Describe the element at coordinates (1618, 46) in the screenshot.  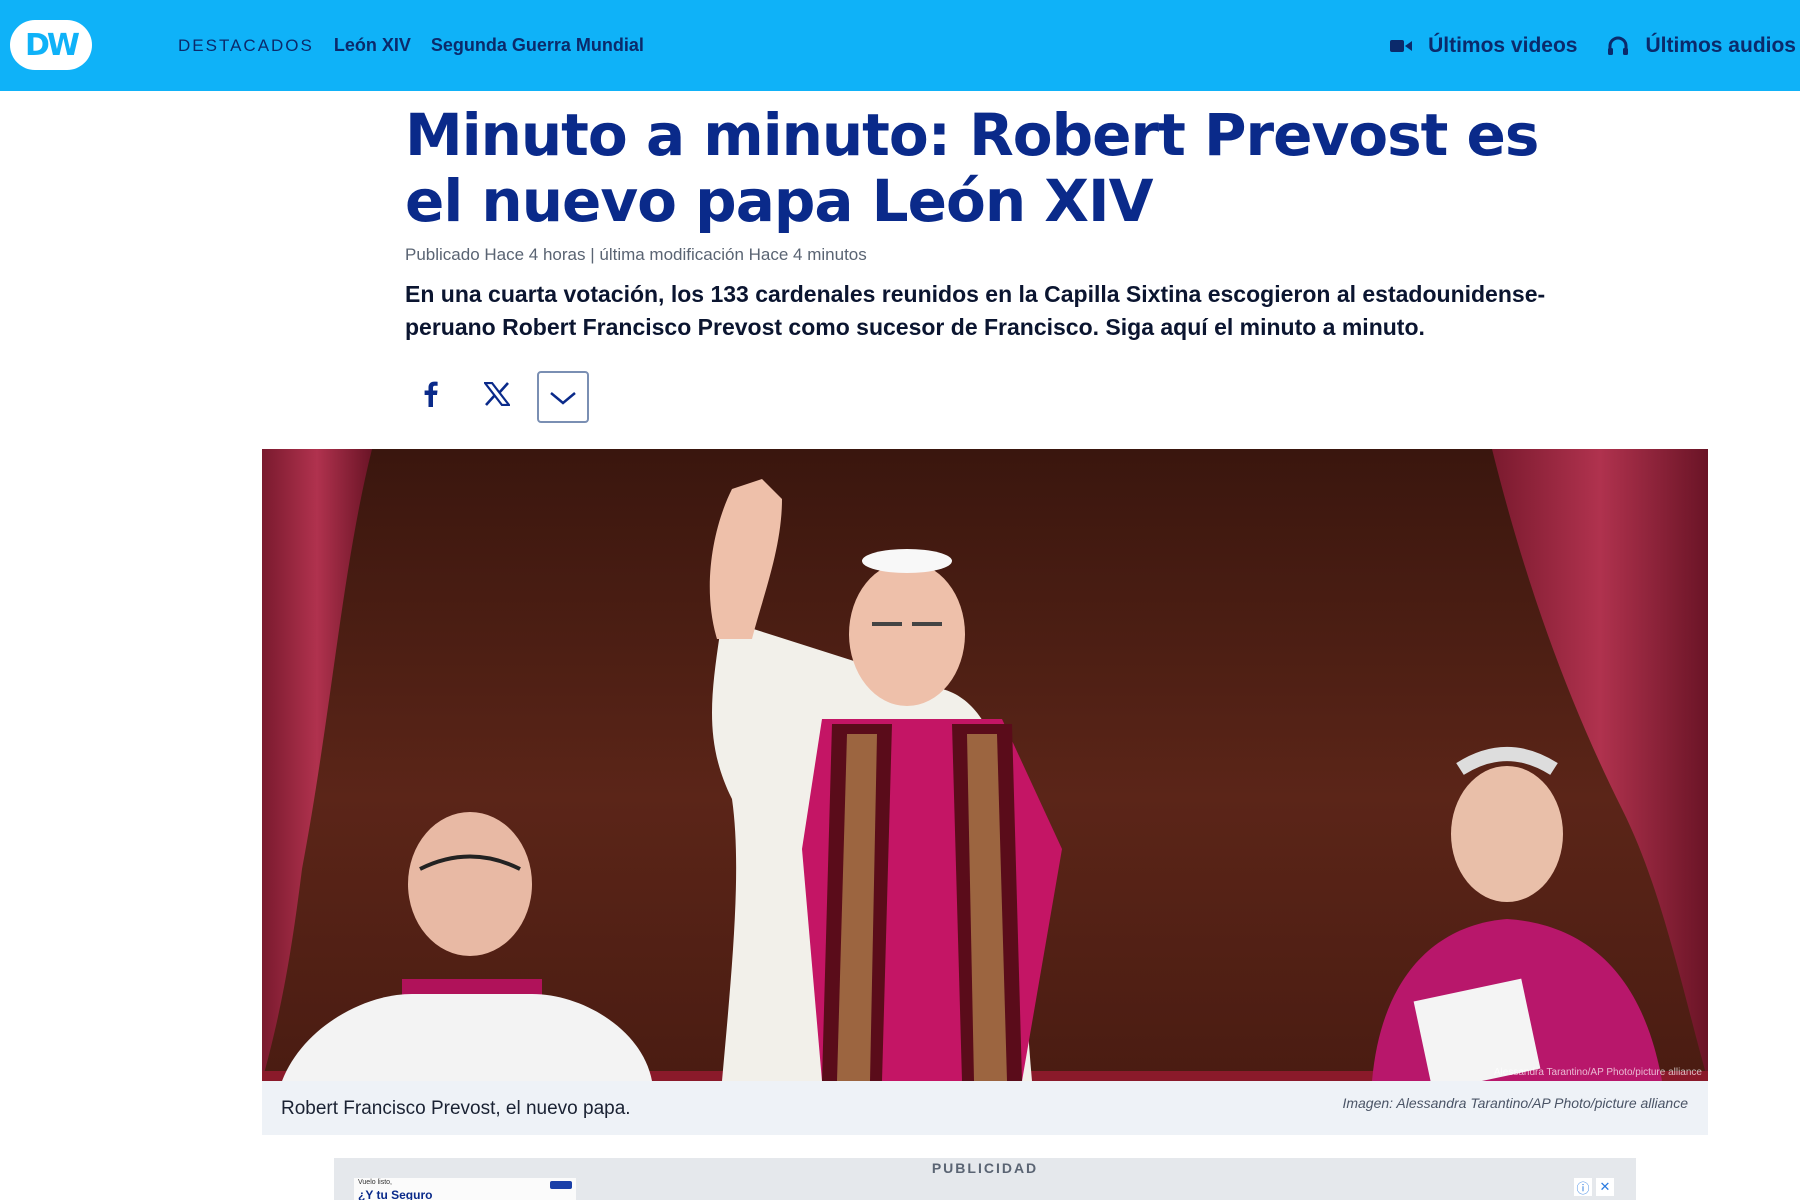
I see `headphones-icon` at that location.